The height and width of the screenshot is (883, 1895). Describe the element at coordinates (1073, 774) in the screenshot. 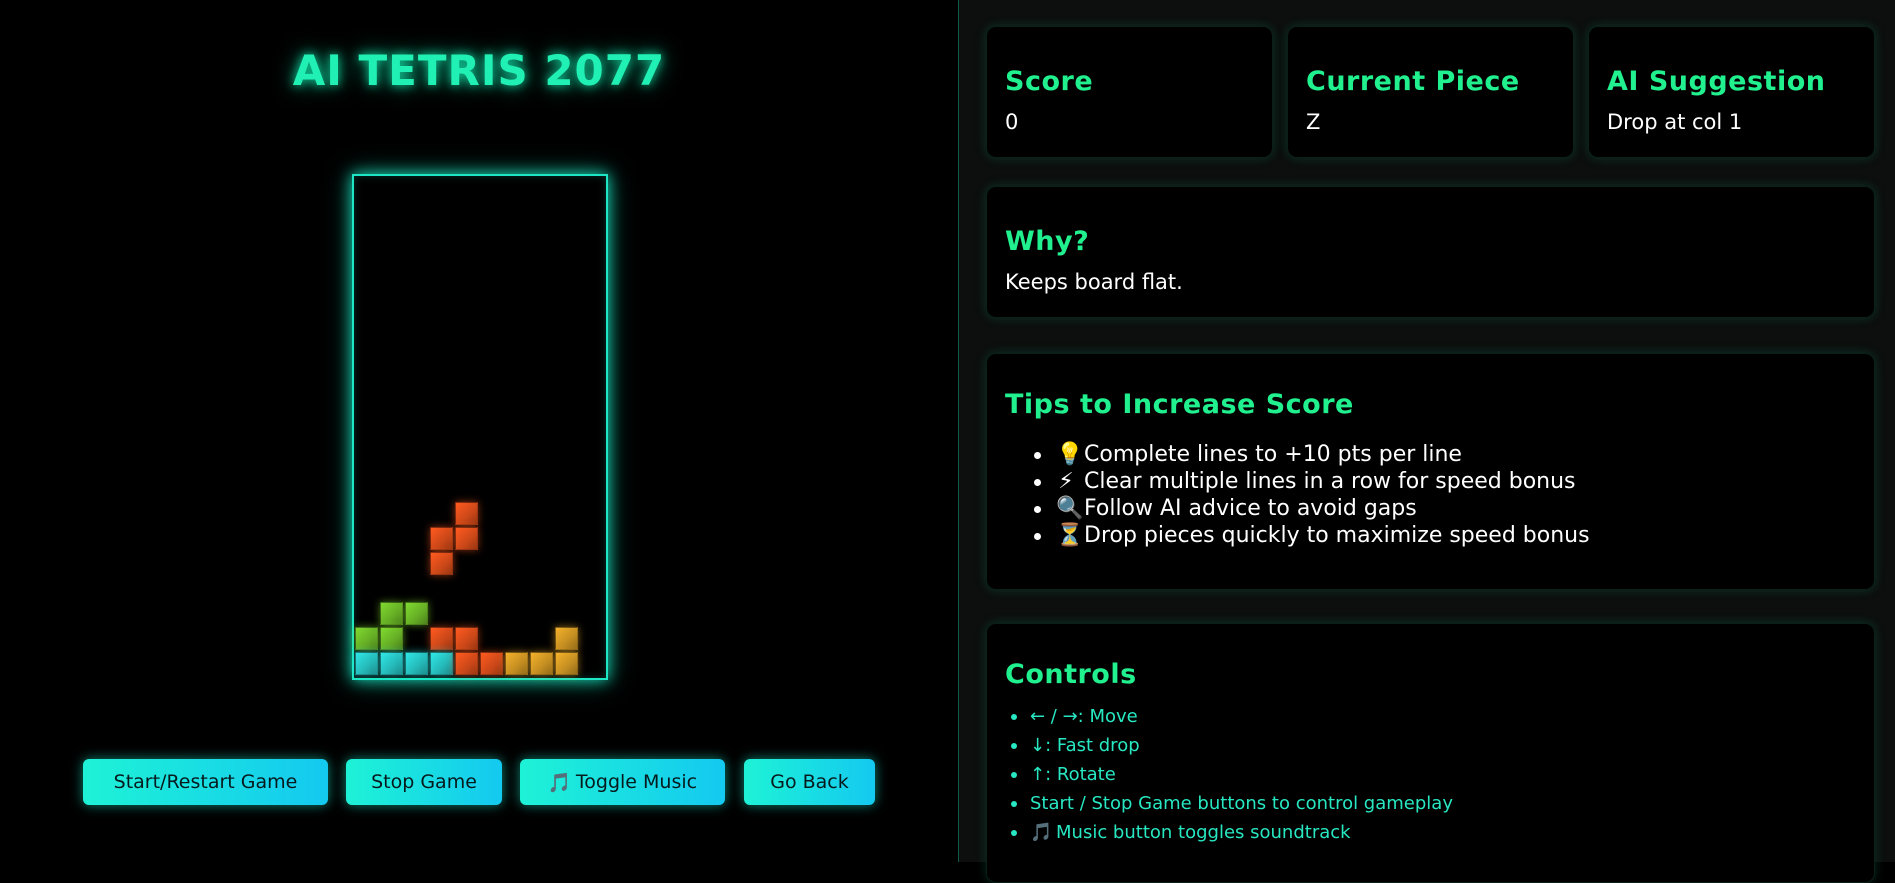

I see `control-item-text: ↑: Rotate` at that location.